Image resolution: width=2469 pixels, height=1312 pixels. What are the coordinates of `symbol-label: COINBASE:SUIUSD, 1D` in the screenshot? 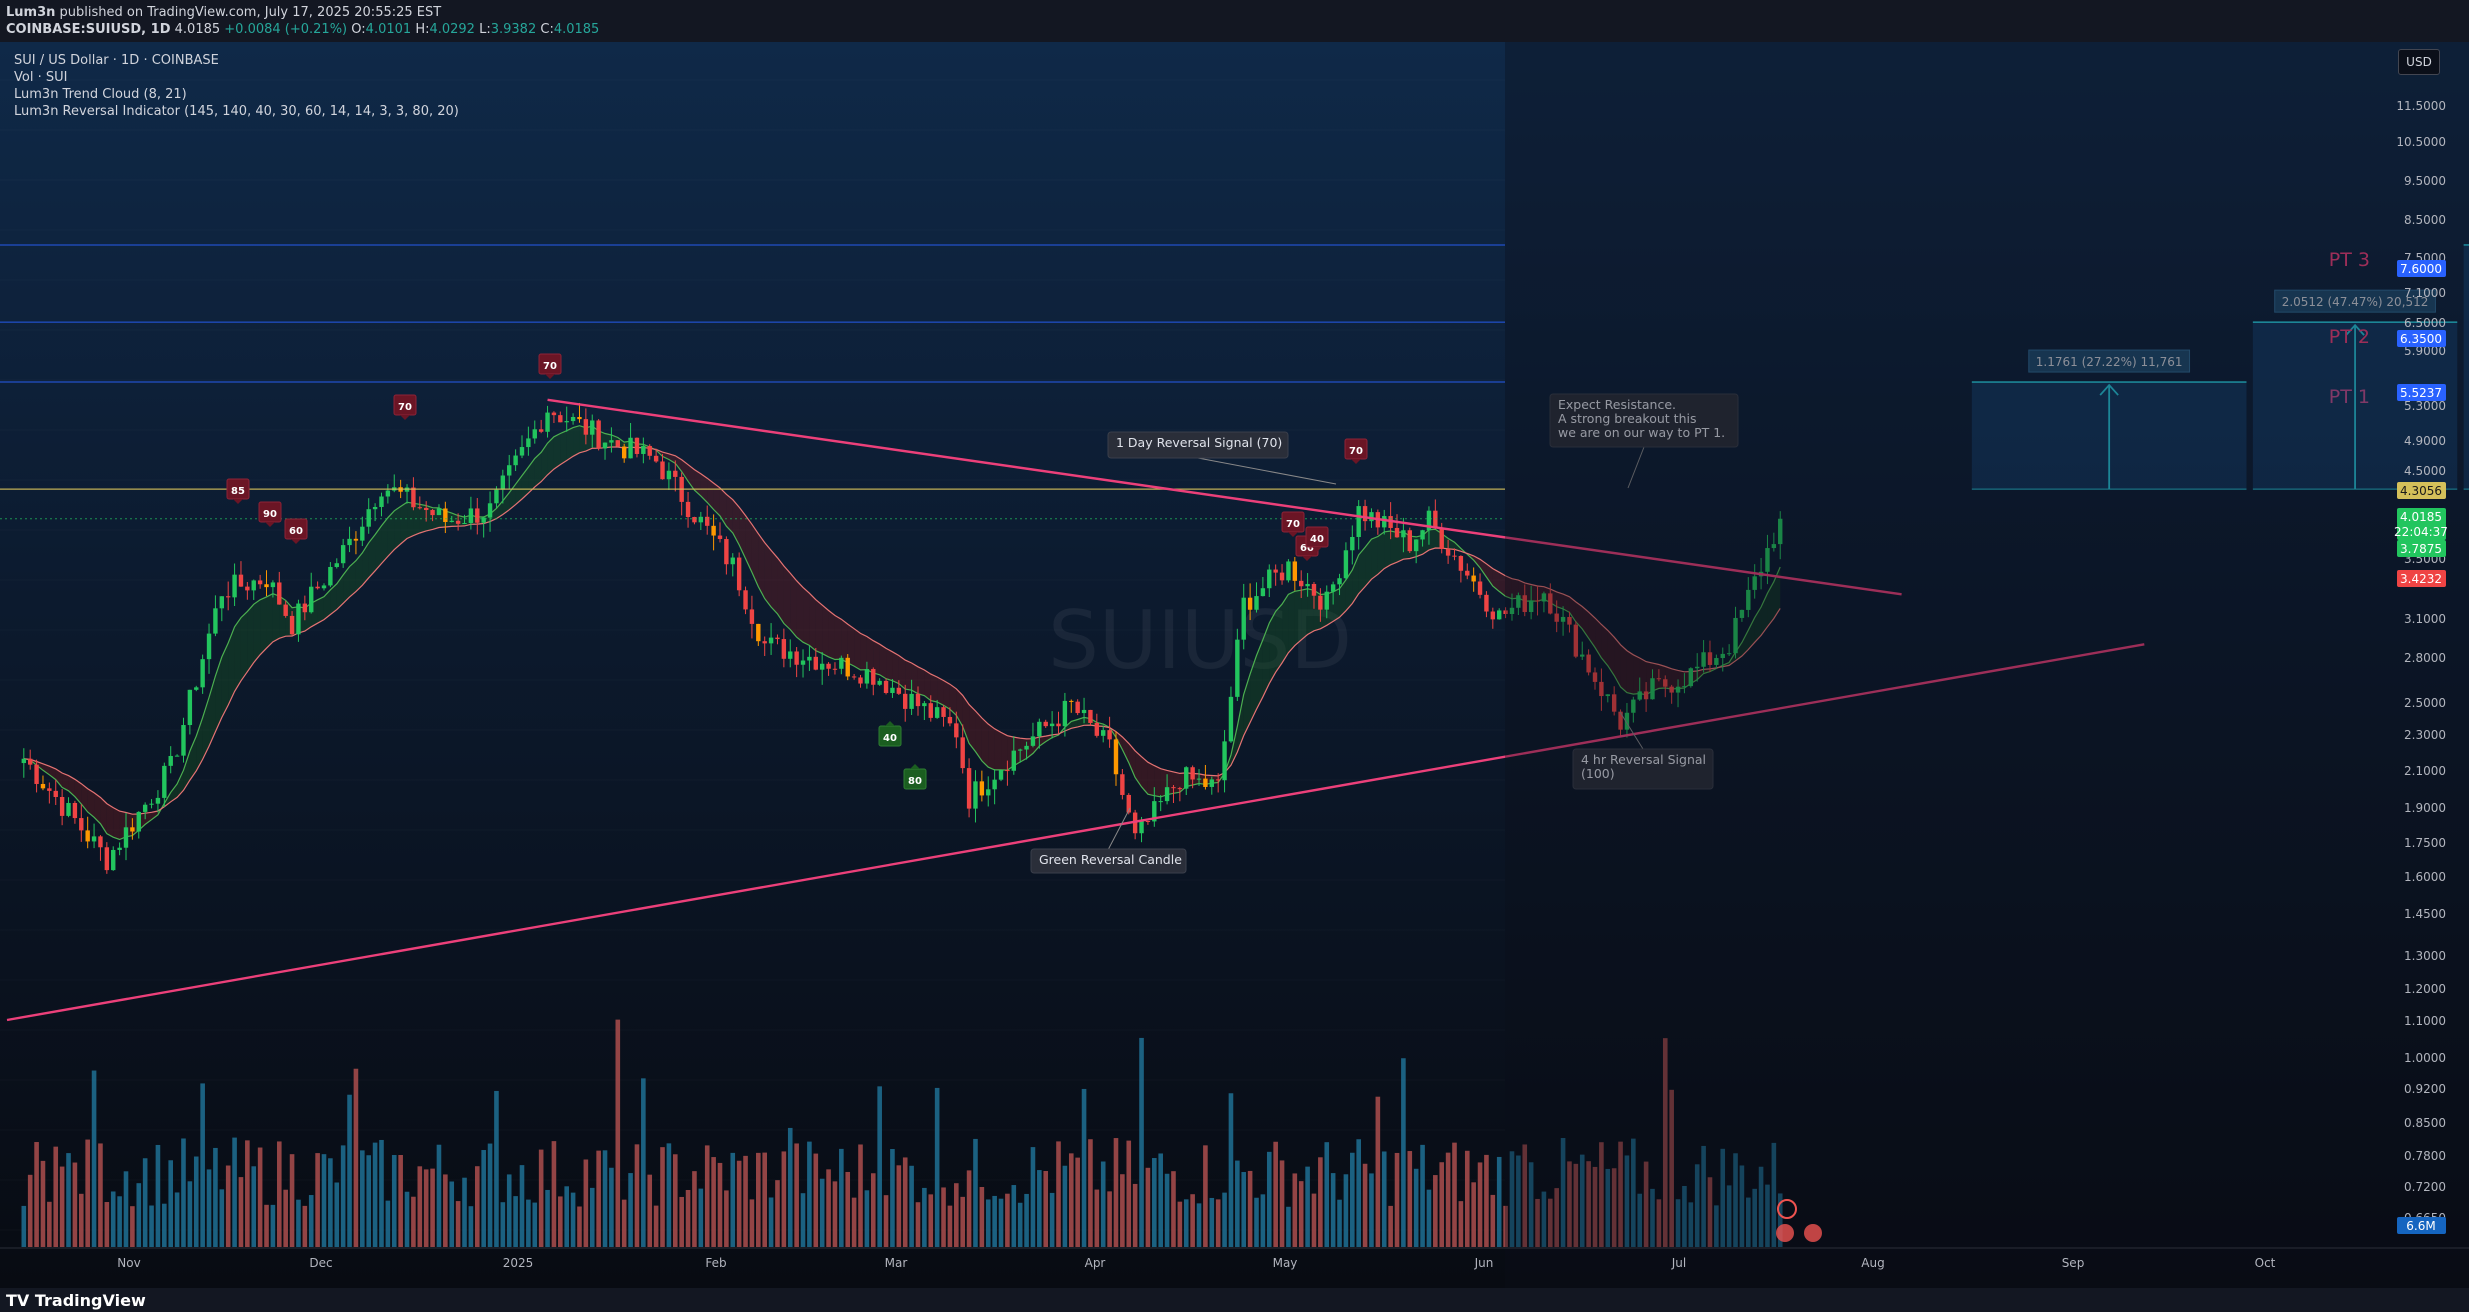 It's located at (88, 29).